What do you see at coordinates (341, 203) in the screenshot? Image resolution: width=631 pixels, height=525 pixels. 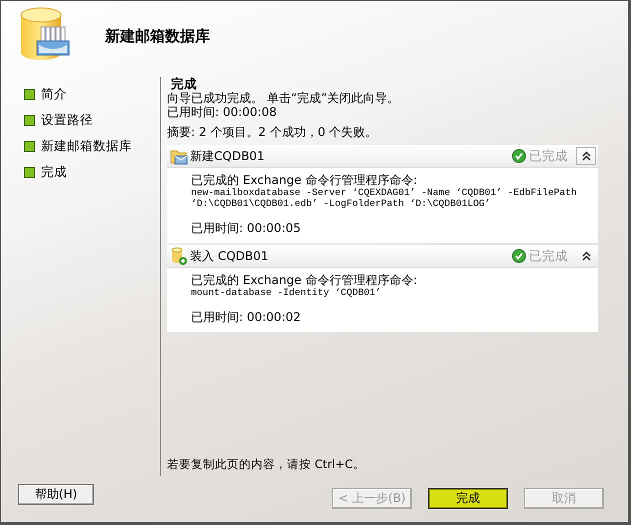 I see `command-line: ‘D:\CQDB01\CQDB01.edb’ -LogFolderPath ‘D:\CQDB01LOG’` at bounding box center [341, 203].